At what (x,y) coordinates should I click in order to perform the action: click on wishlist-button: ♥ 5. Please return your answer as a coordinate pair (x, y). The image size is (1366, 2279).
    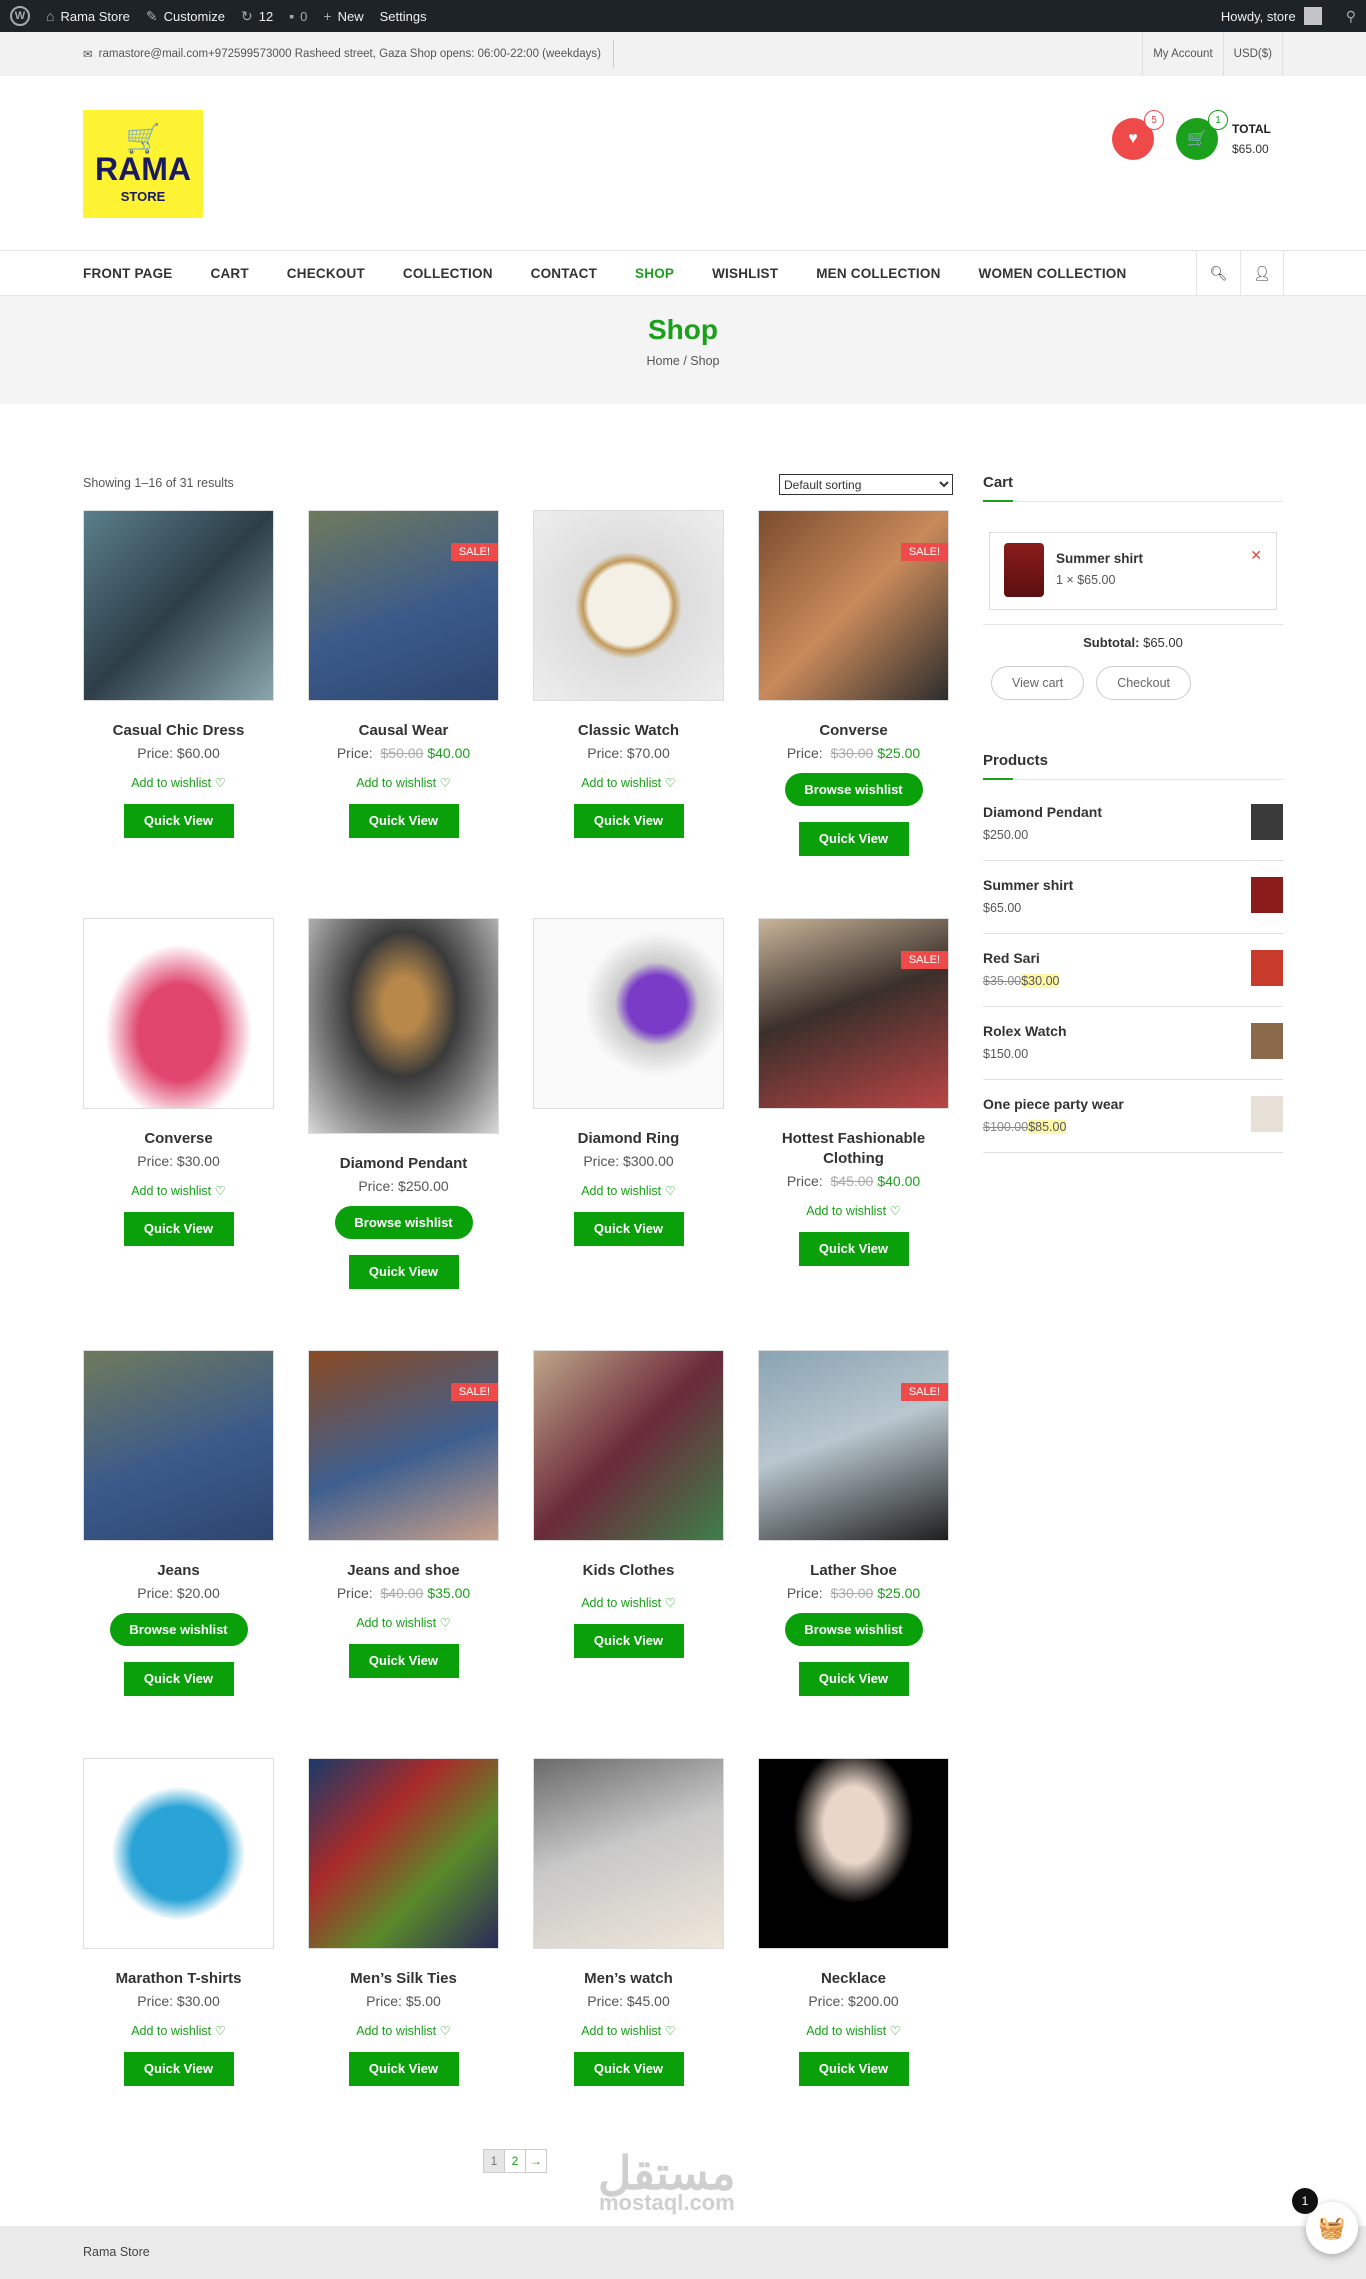
    Looking at the image, I should click on (1138, 135).